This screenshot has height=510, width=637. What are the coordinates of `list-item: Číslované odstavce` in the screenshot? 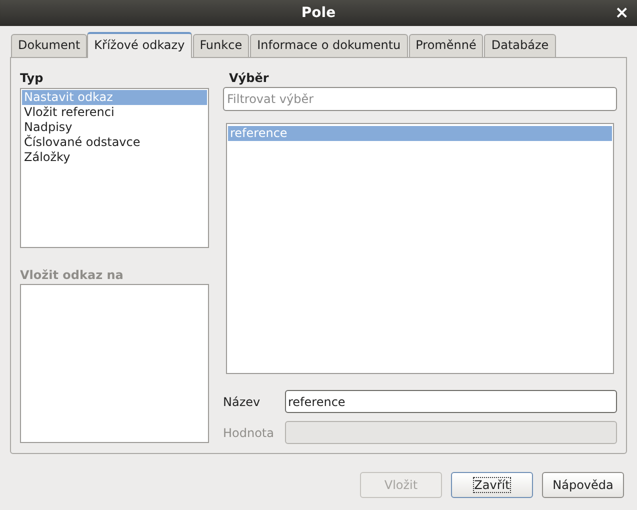 It's located at (114, 142).